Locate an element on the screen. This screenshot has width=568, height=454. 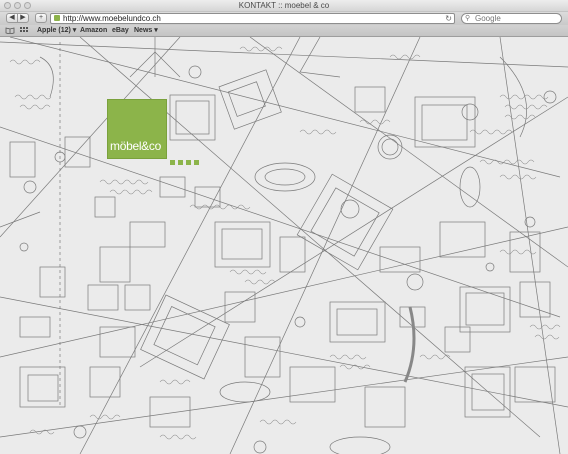
search-input is located at coordinates (515, 18).